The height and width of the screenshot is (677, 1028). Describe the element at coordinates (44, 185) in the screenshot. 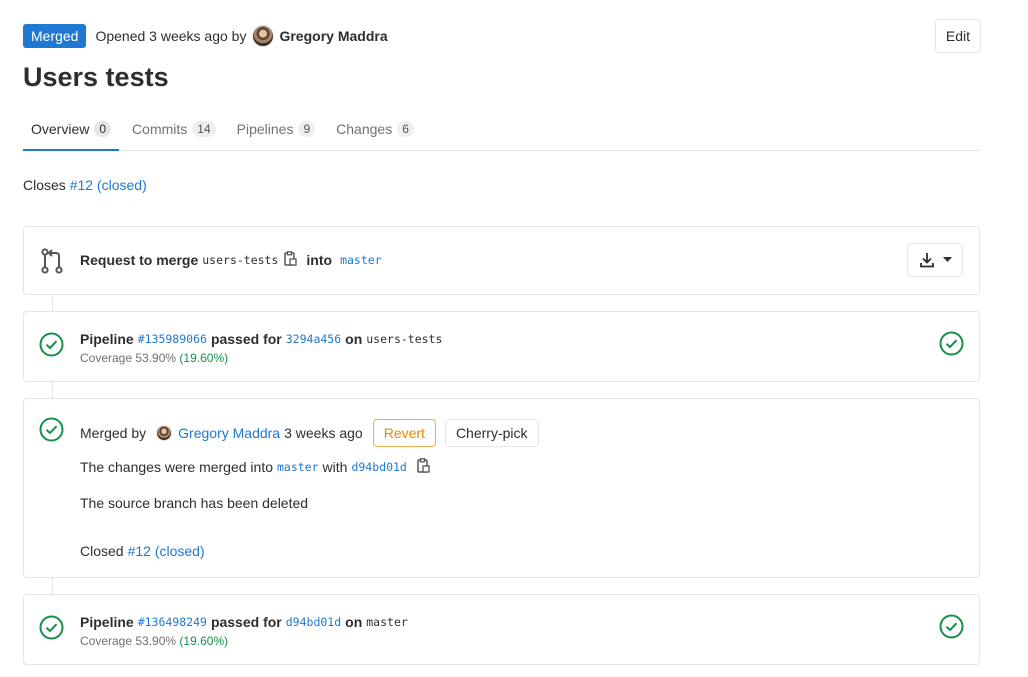

I see `closes-prefix: Closes` at that location.